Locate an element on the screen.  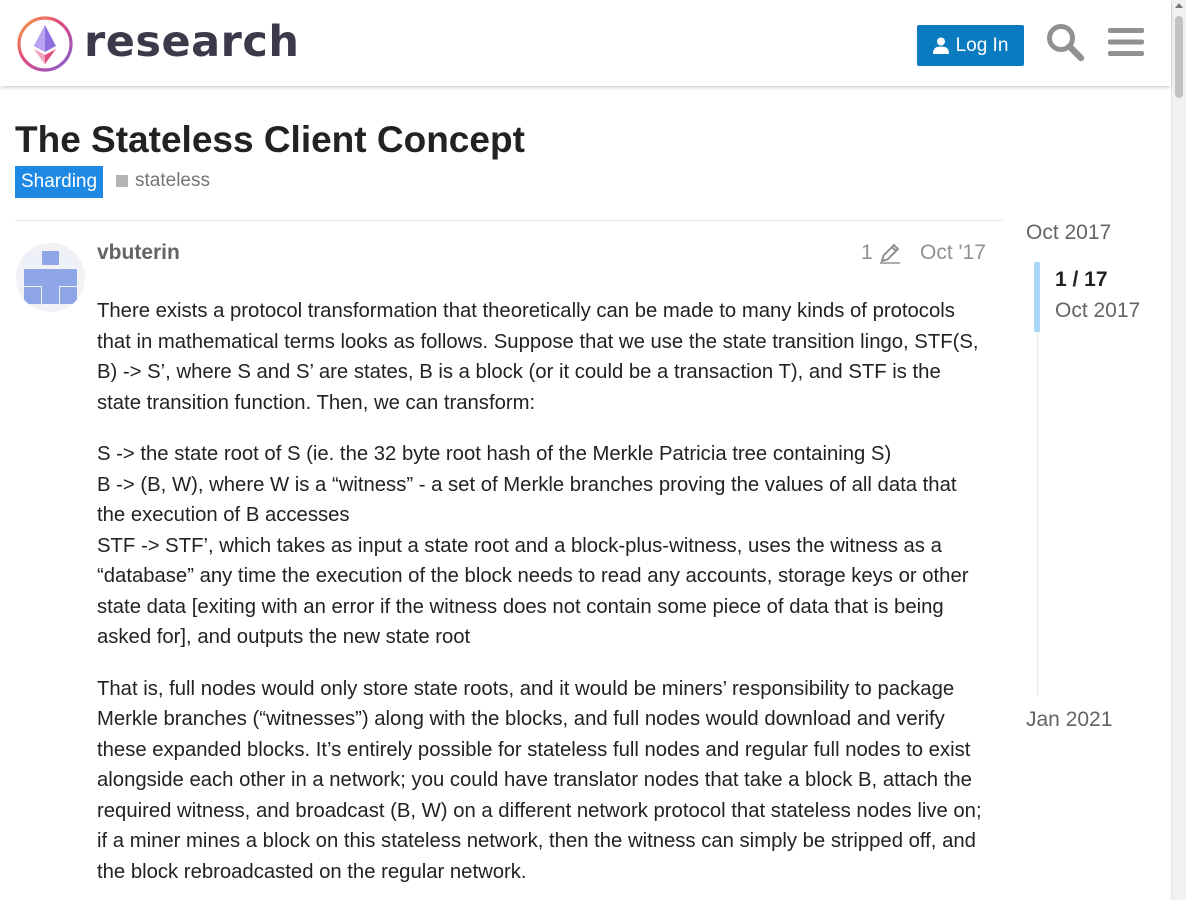
hamburger-menu-icon is located at coordinates (1126, 42).